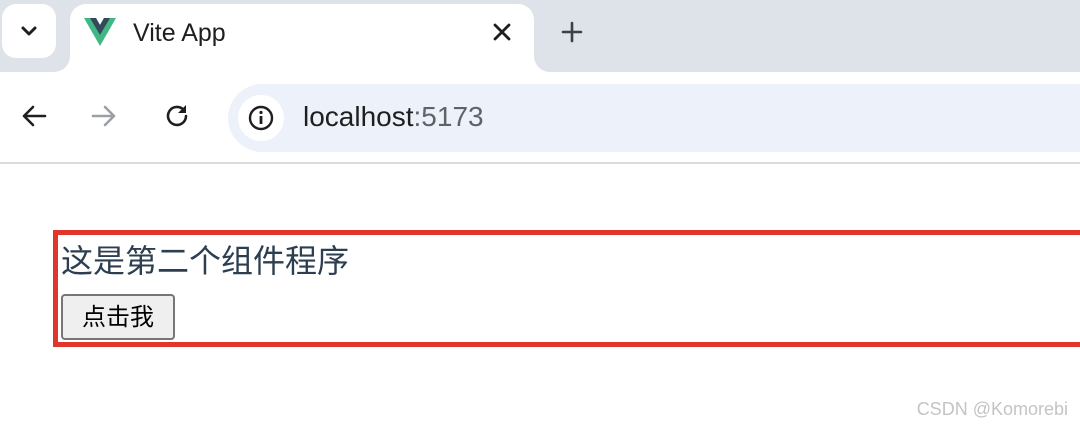  I want to click on tab-active: Vite App, so click(302, 38).